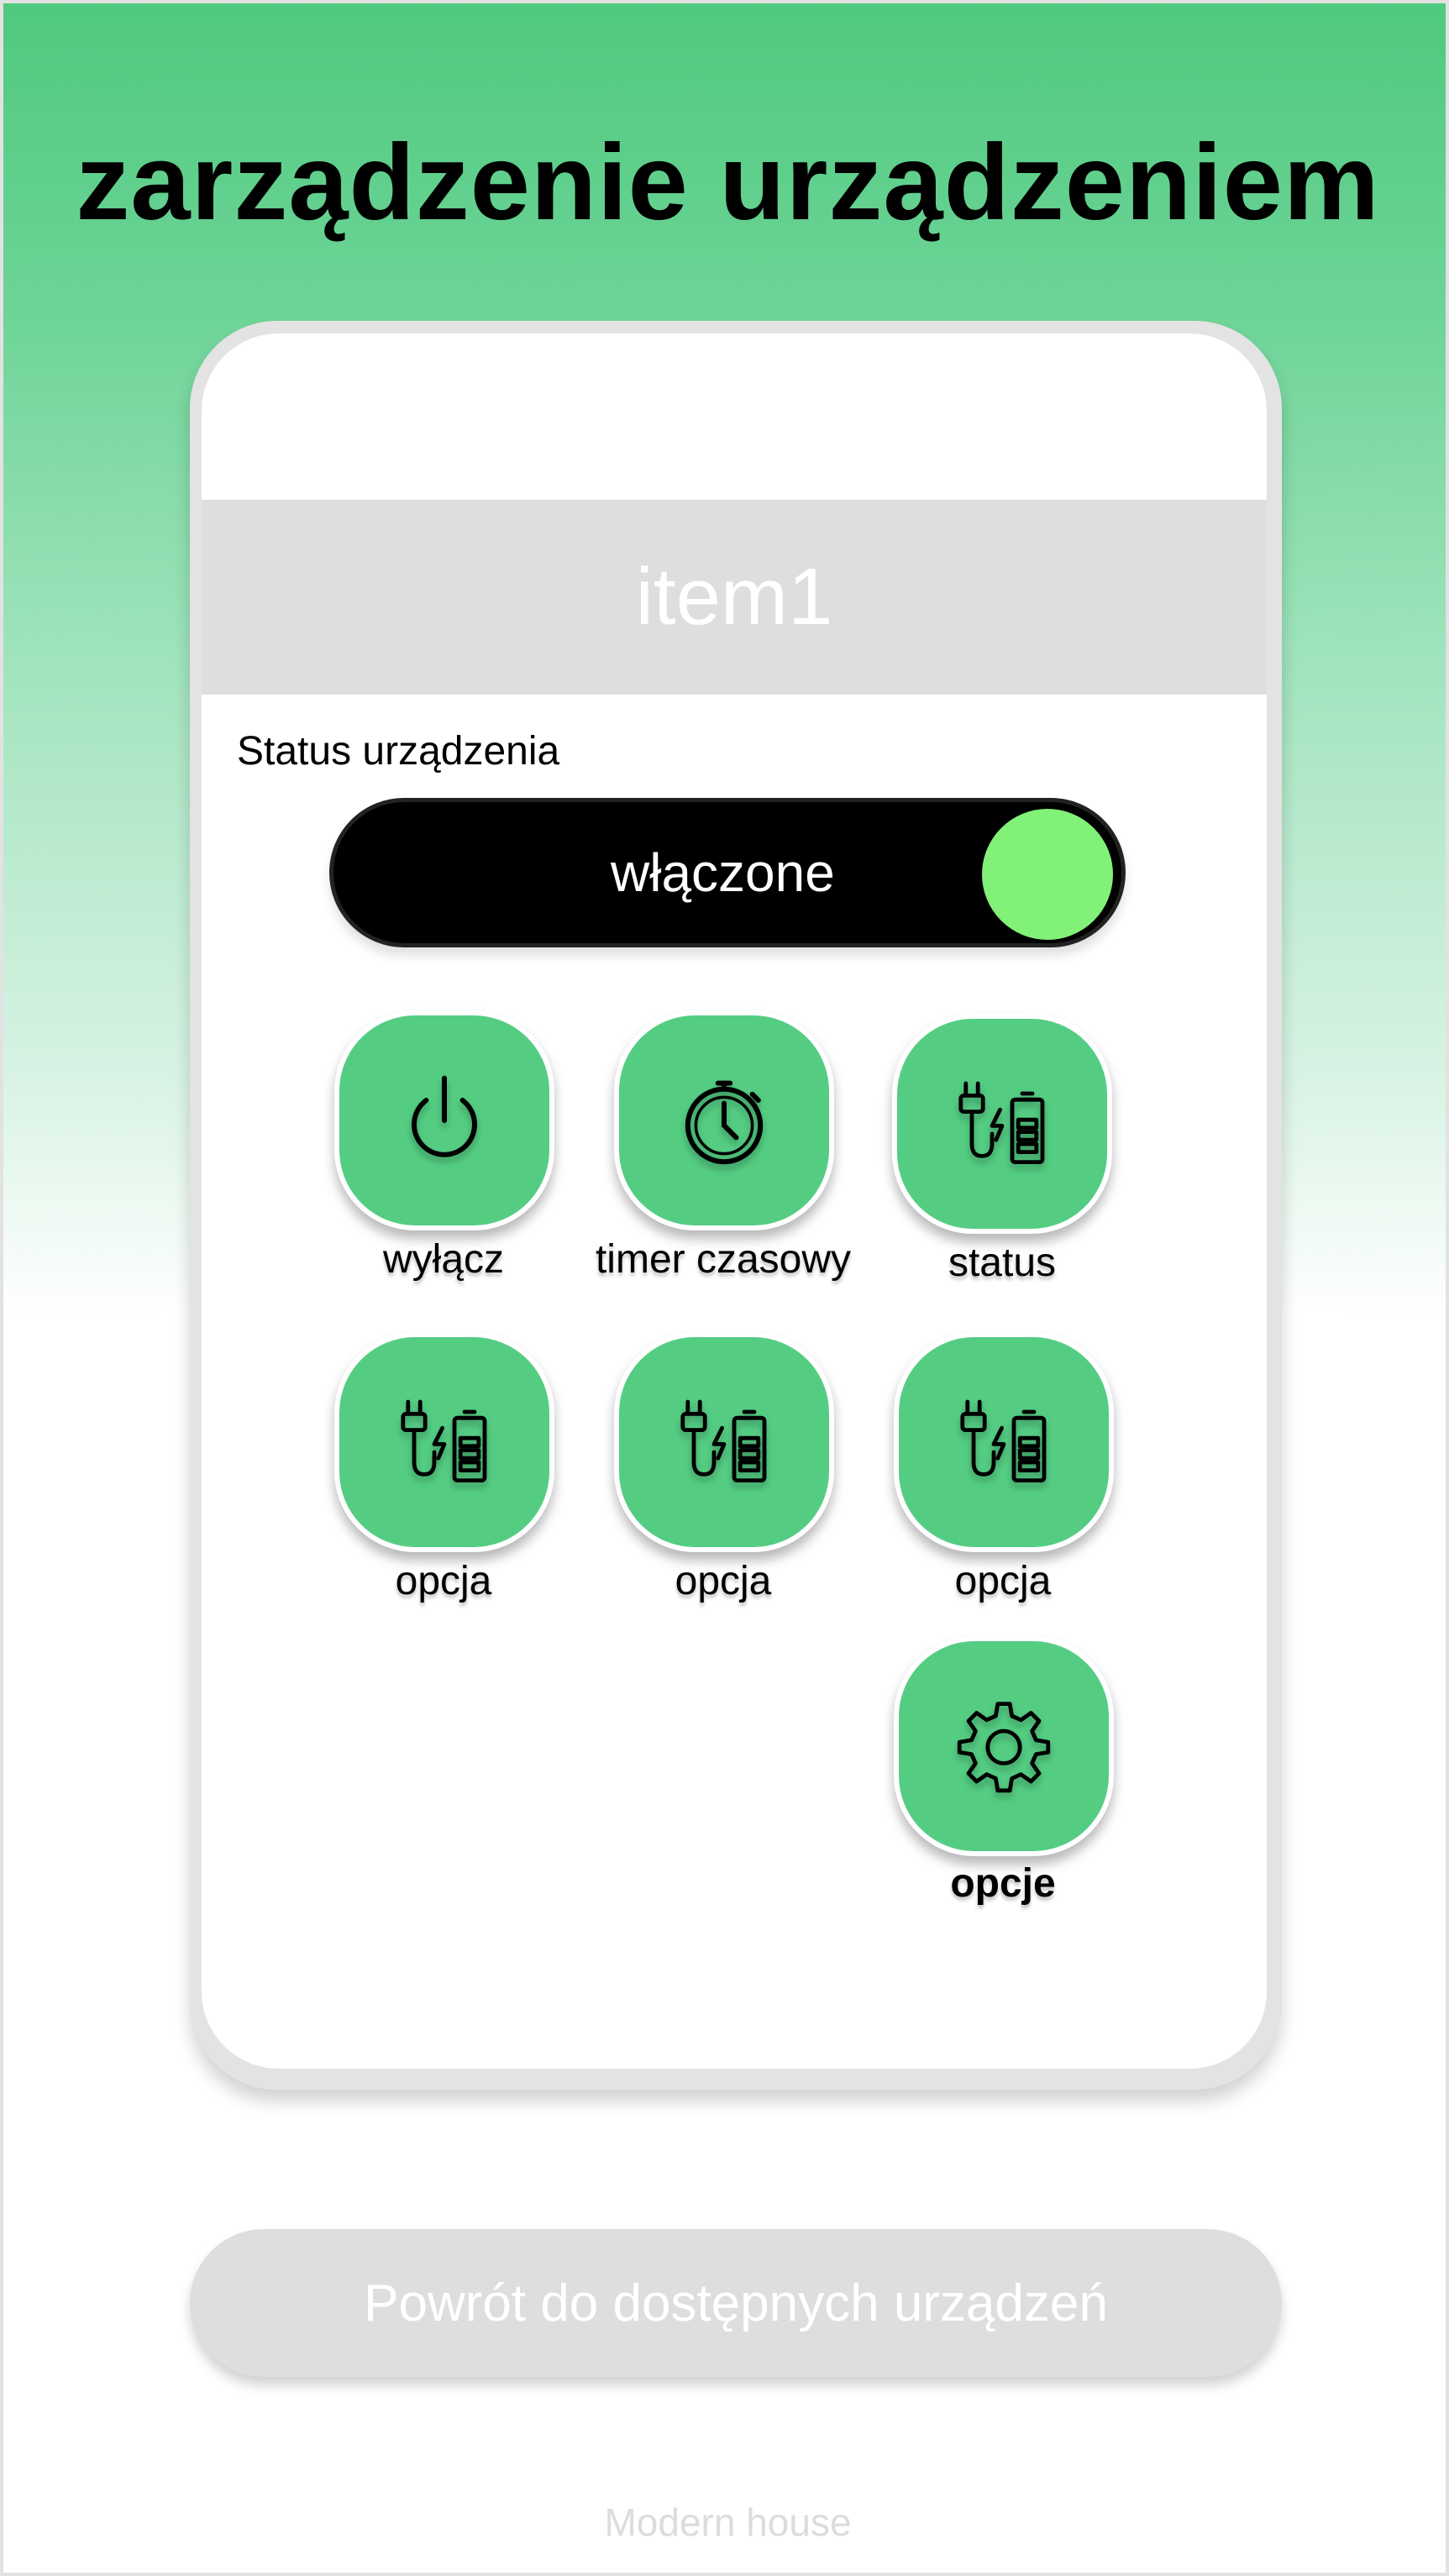 This screenshot has height=2576, width=1449. What do you see at coordinates (1003, 1883) in the screenshot?
I see `settings-label: opcje` at bounding box center [1003, 1883].